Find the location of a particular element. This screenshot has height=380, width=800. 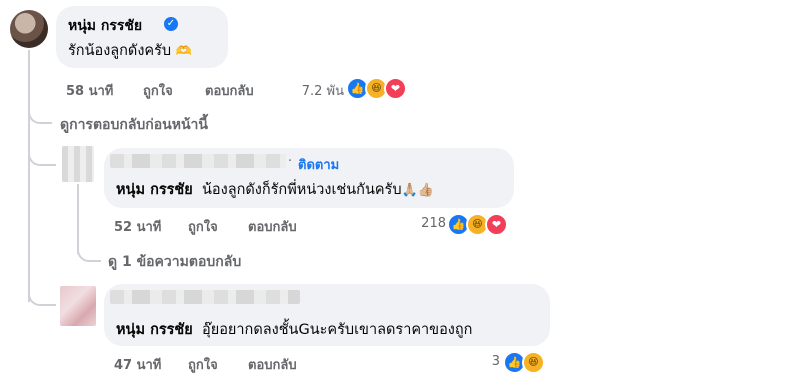

pray-thumbs-emoji: 🙏🏼👍🏼 is located at coordinates (417, 190).